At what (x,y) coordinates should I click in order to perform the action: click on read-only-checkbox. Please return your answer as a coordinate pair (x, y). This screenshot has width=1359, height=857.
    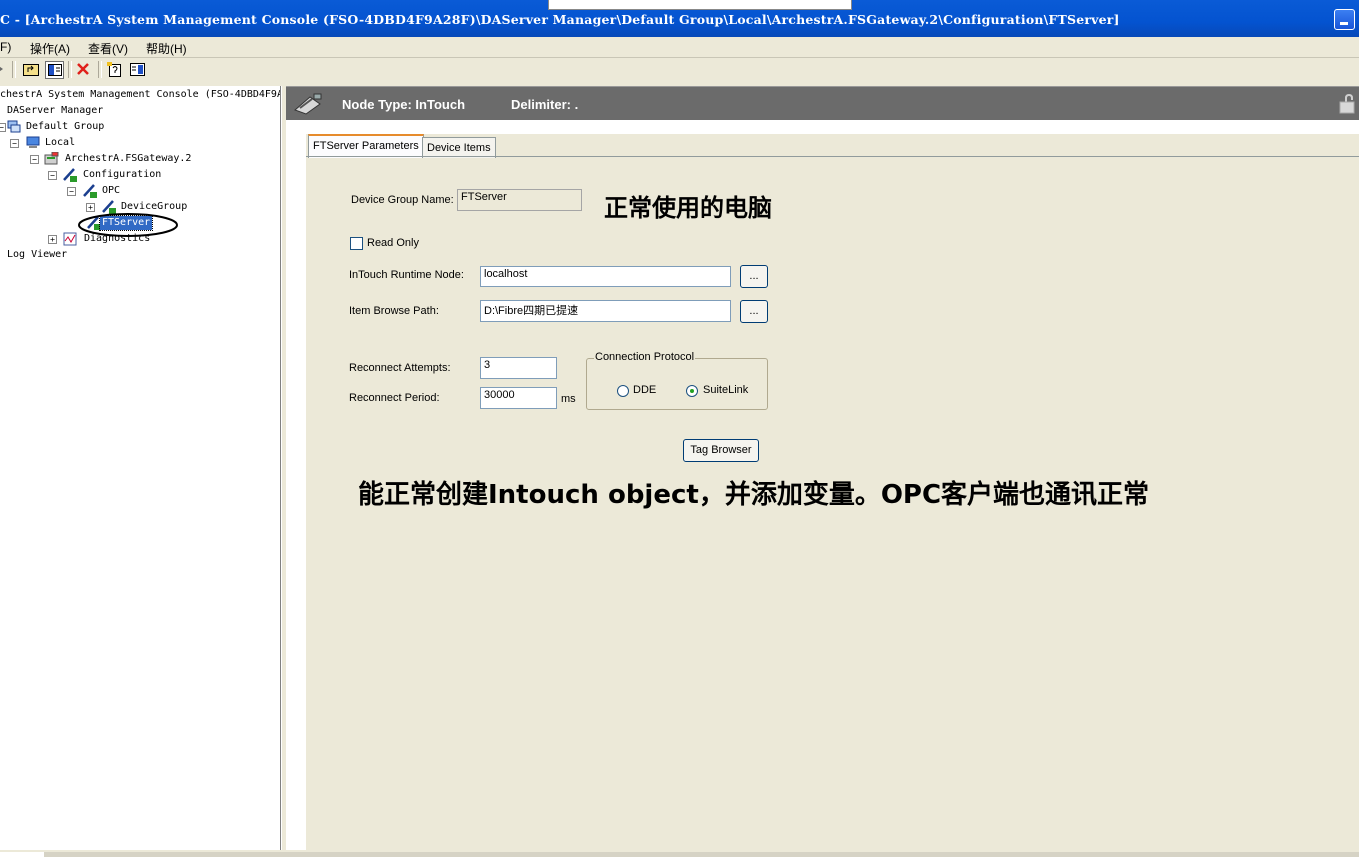
    Looking at the image, I should click on (356, 243).